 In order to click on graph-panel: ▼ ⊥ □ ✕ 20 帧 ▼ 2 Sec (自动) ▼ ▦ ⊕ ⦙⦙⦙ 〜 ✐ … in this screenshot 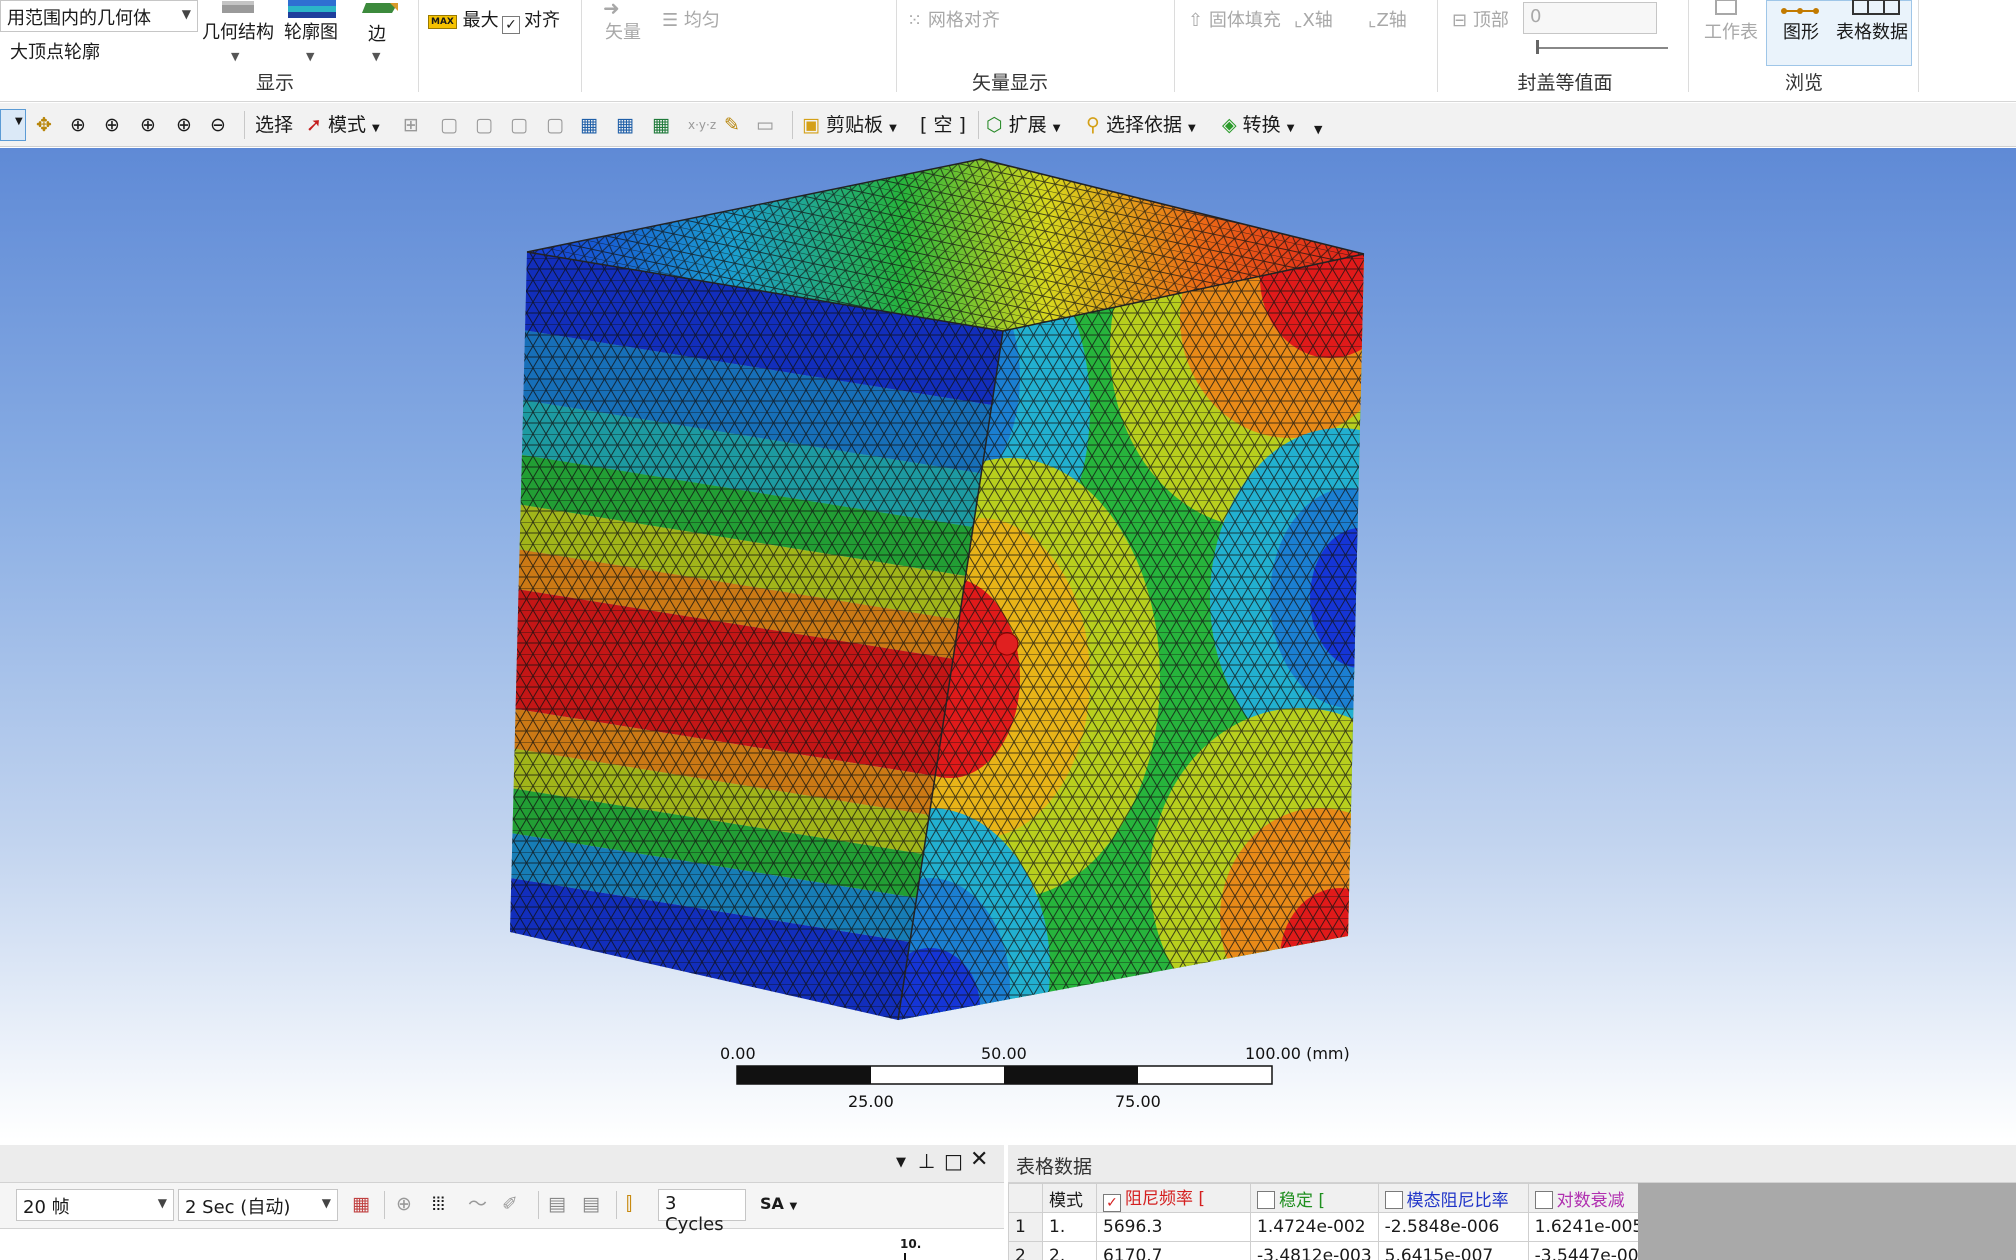, I will do `click(502, 1202)`.